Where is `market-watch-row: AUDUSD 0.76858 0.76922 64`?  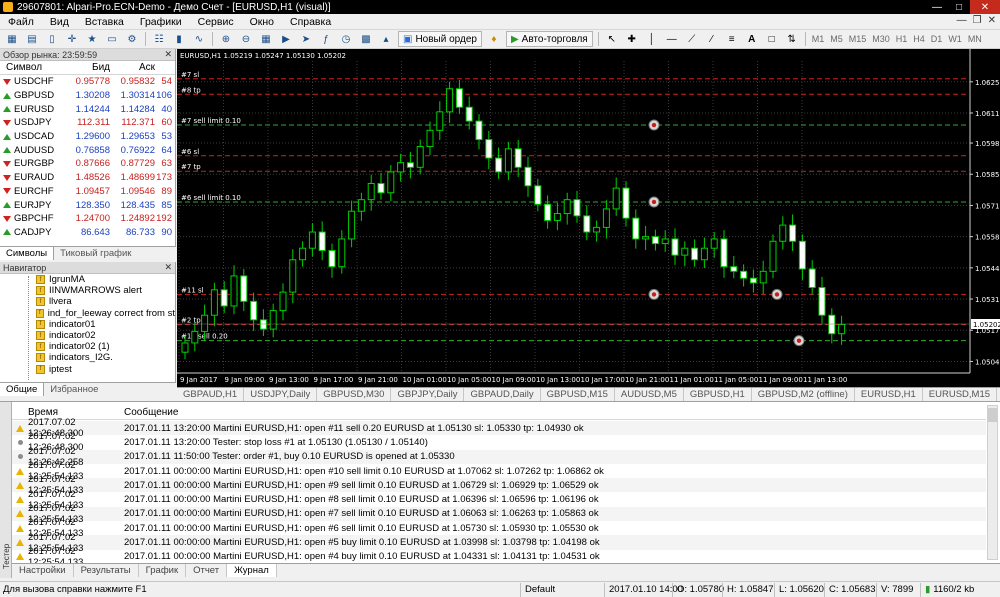
market-watch-row: AUDUSD 0.76858 0.76922 64 is located at coordinates (87, 150).